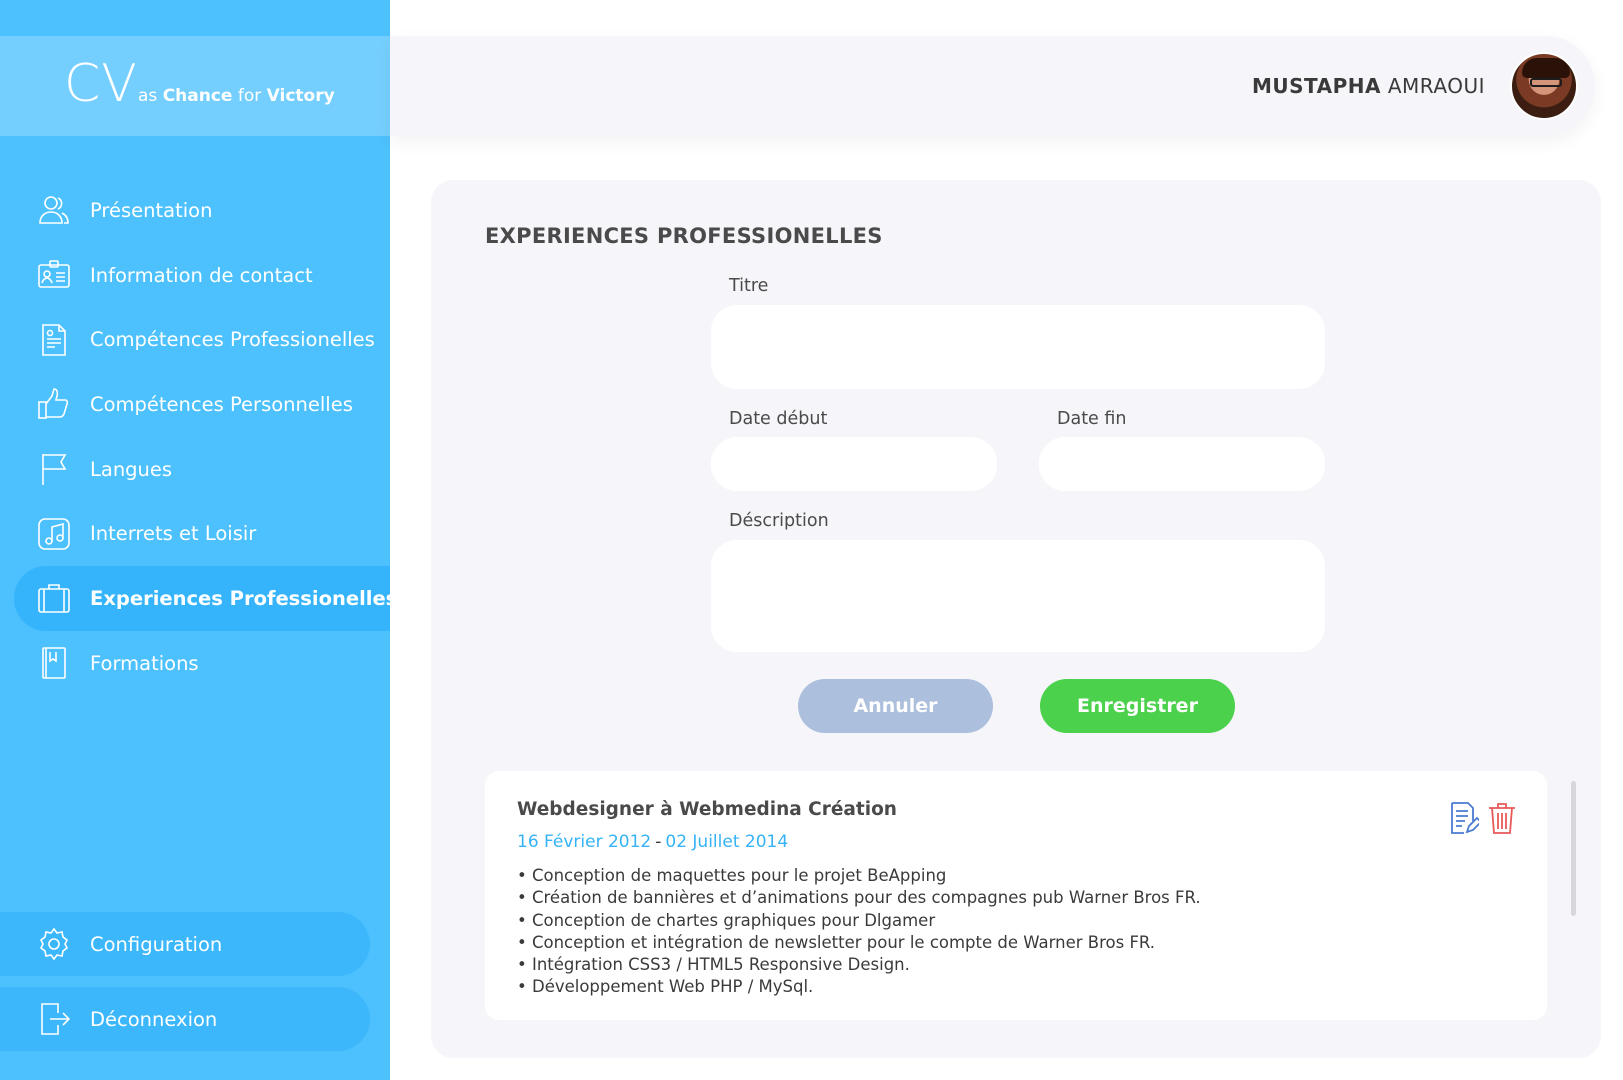 The width and height of the screenshot is (1623, 1080). Describe the element at coordinates (195, 469) in the screenshot. I see `sidebar-item-langues: Langues` at that location.